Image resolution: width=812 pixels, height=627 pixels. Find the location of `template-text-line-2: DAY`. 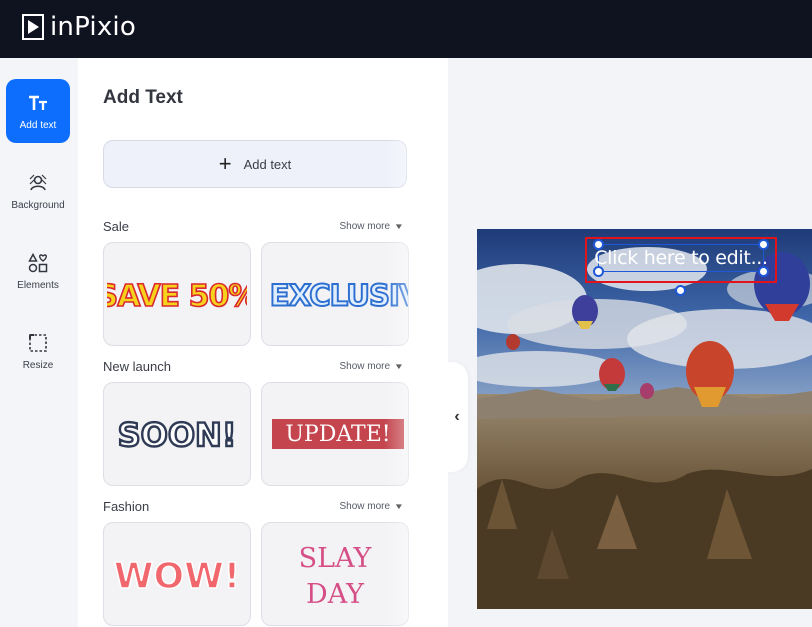

template-text-line-2: DAY is located at coordinates (335, 594).